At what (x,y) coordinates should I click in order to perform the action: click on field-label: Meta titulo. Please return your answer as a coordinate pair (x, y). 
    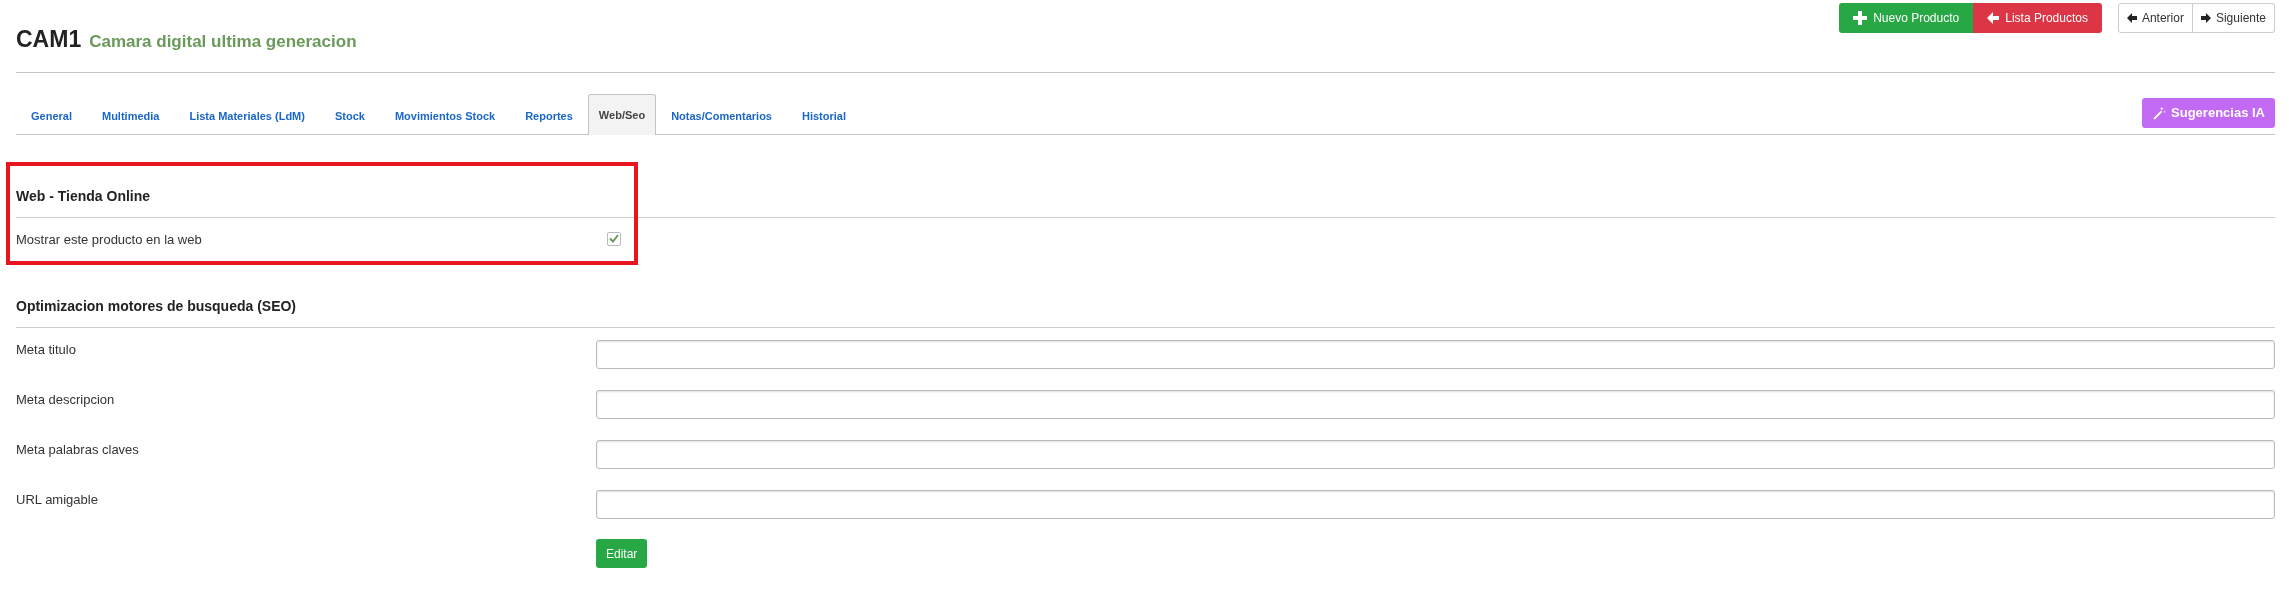
    Looking at the image, I should click on (46, 349).